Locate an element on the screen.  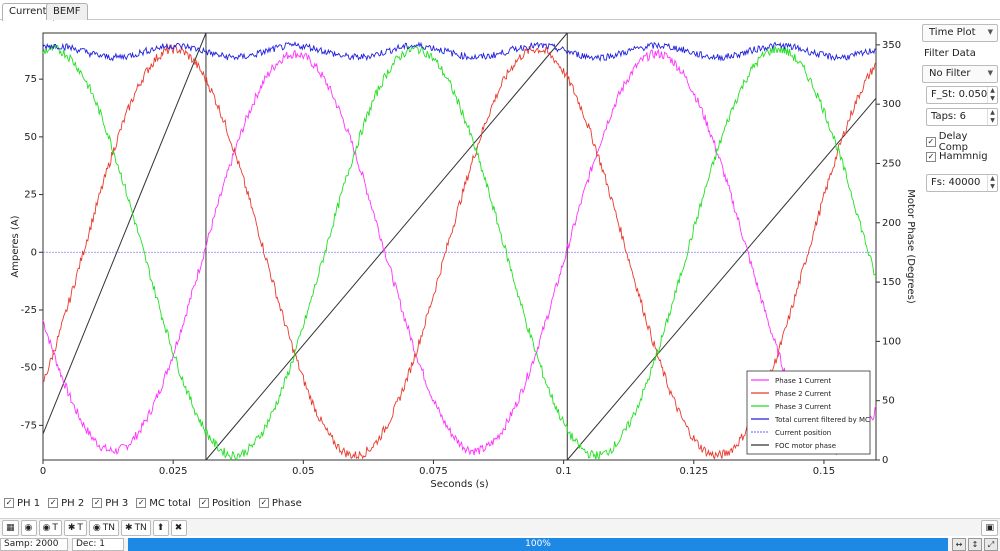
progress-text: 100% is located at coordinates (538, 544).